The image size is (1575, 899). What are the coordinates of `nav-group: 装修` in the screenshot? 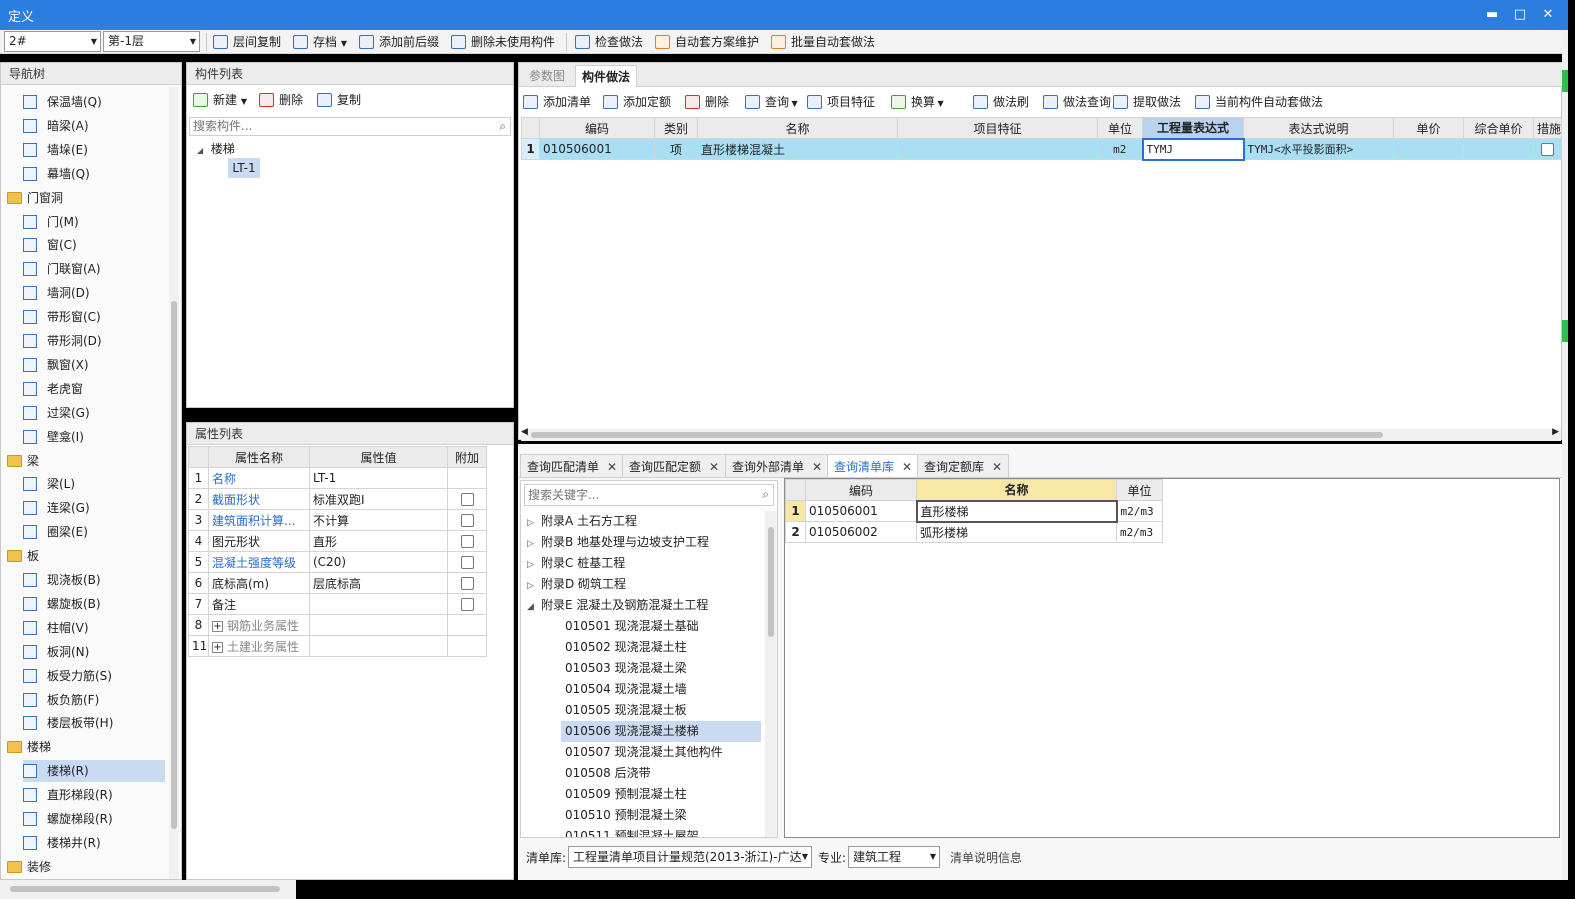 It's located at (87, 867).